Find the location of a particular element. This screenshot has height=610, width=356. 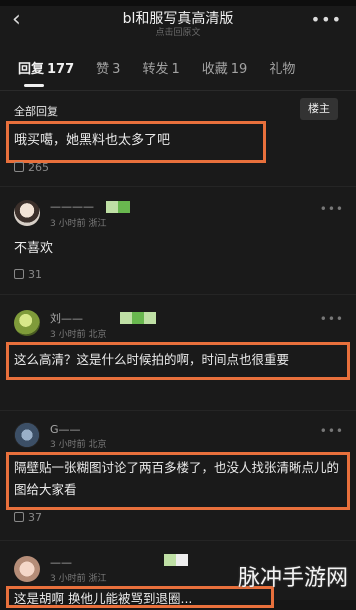

tab-label: 礼物 is located at coordinates (282, 69).